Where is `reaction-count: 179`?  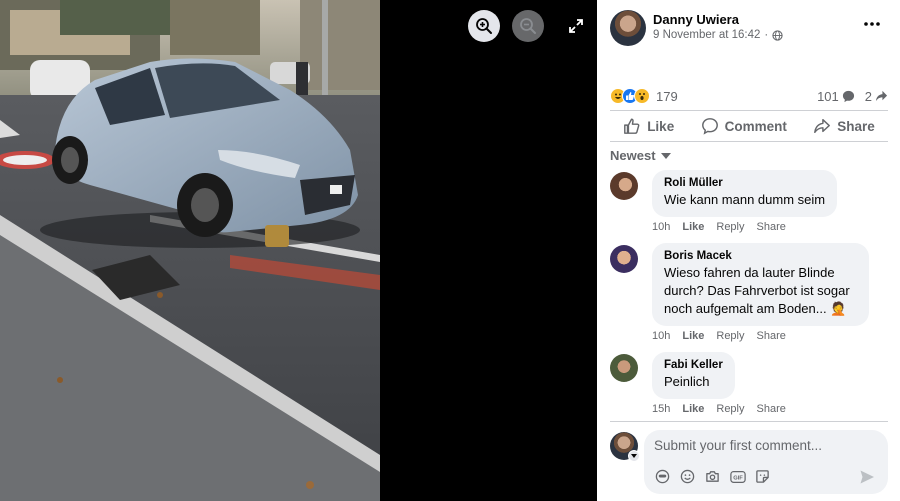 reaction-count: 179 is located at coordinates (667, 96).